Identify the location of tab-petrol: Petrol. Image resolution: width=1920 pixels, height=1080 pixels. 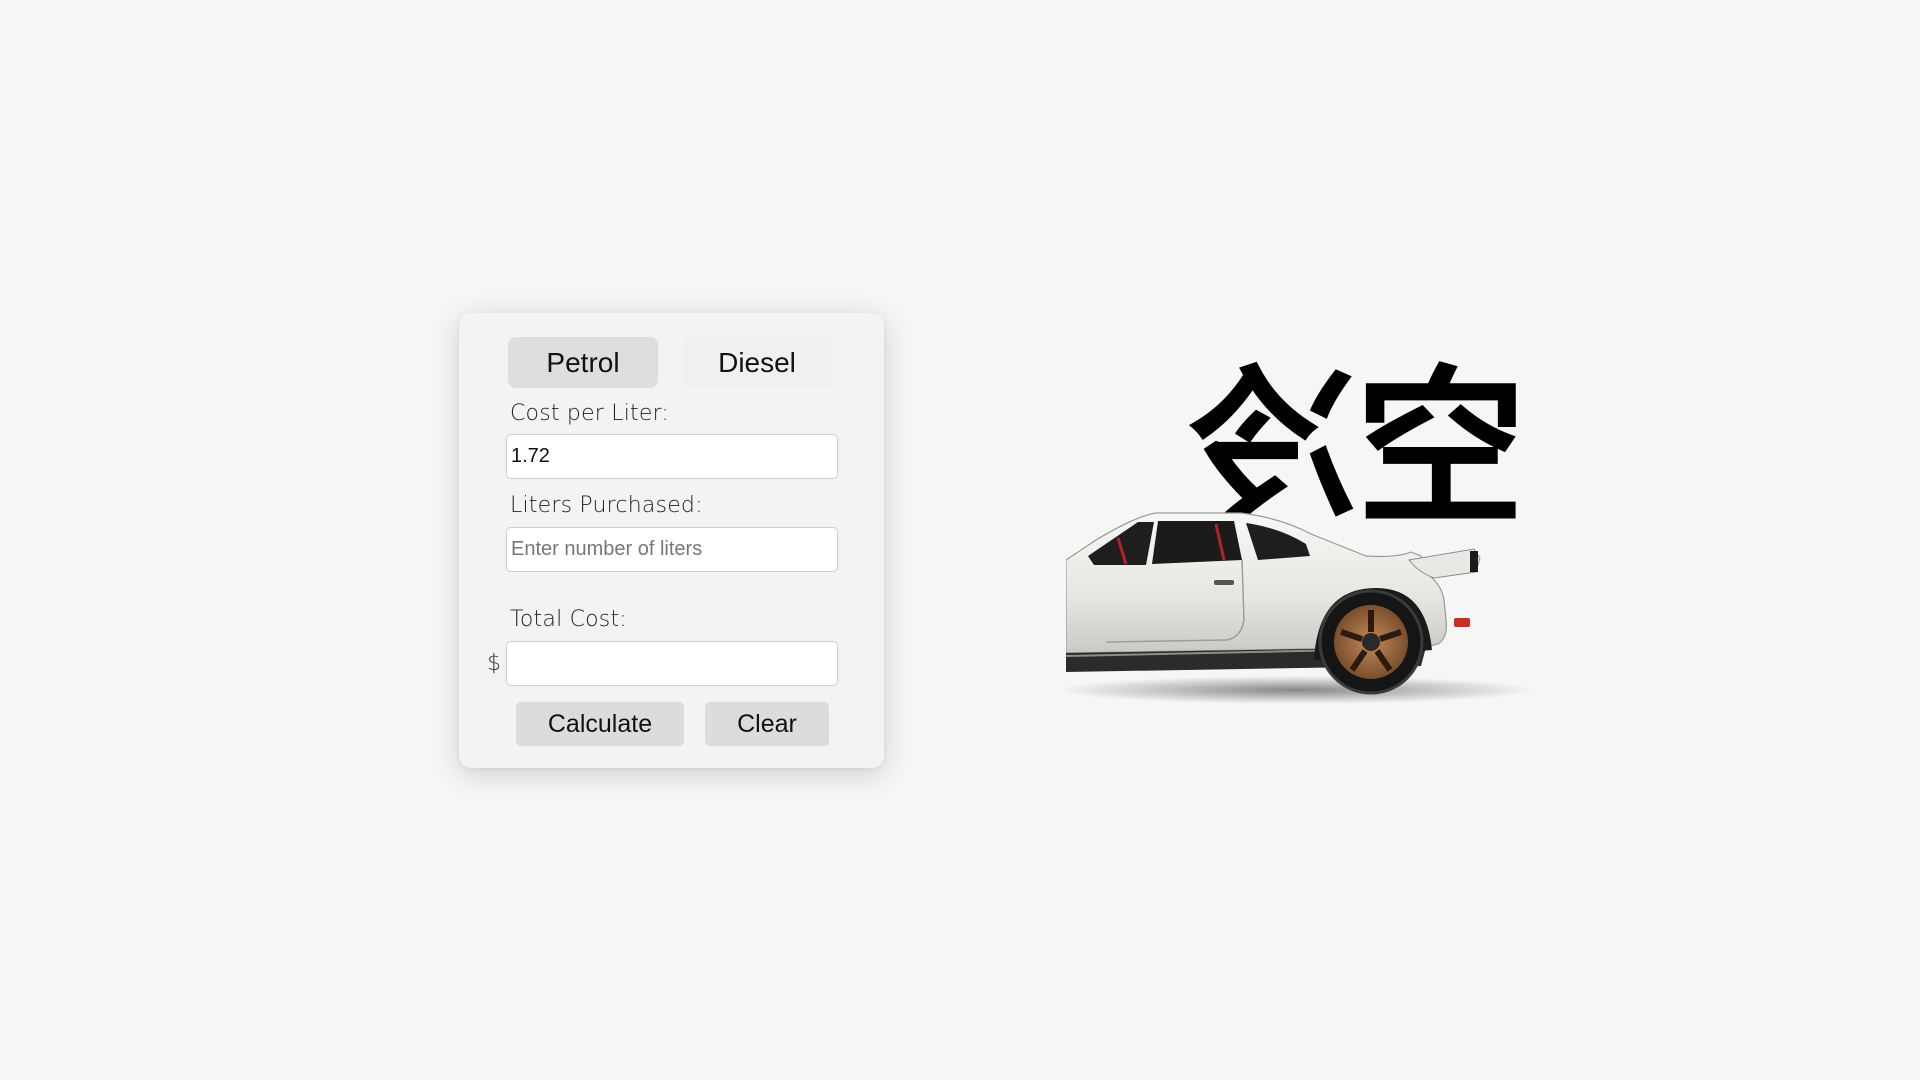
(583, 362).